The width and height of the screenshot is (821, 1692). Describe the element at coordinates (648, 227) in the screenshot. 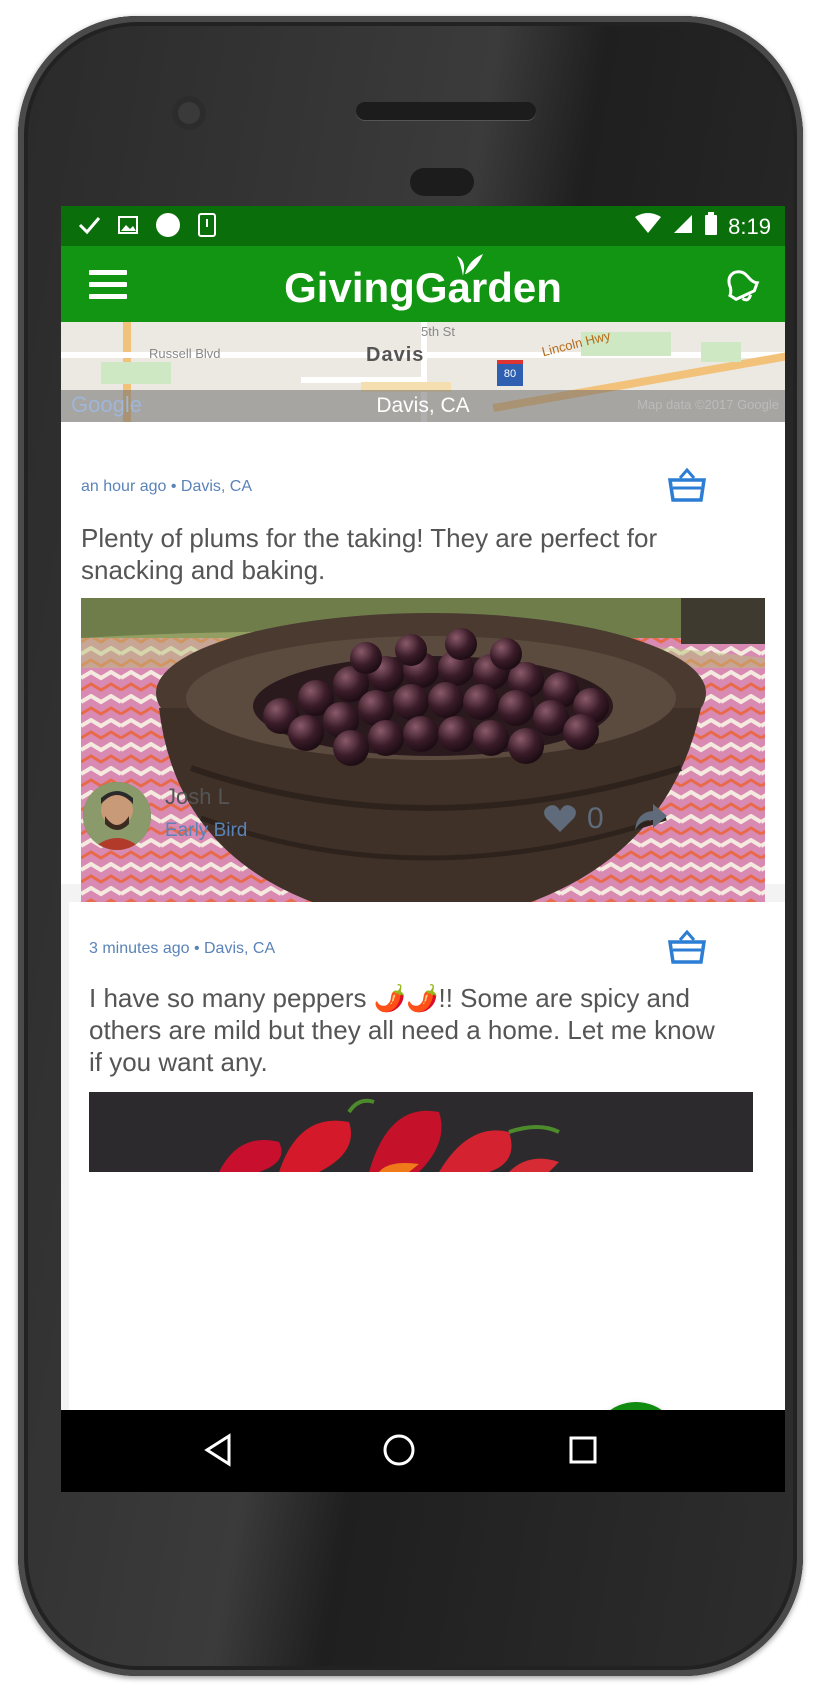

I see `wifi-icon` at that location.